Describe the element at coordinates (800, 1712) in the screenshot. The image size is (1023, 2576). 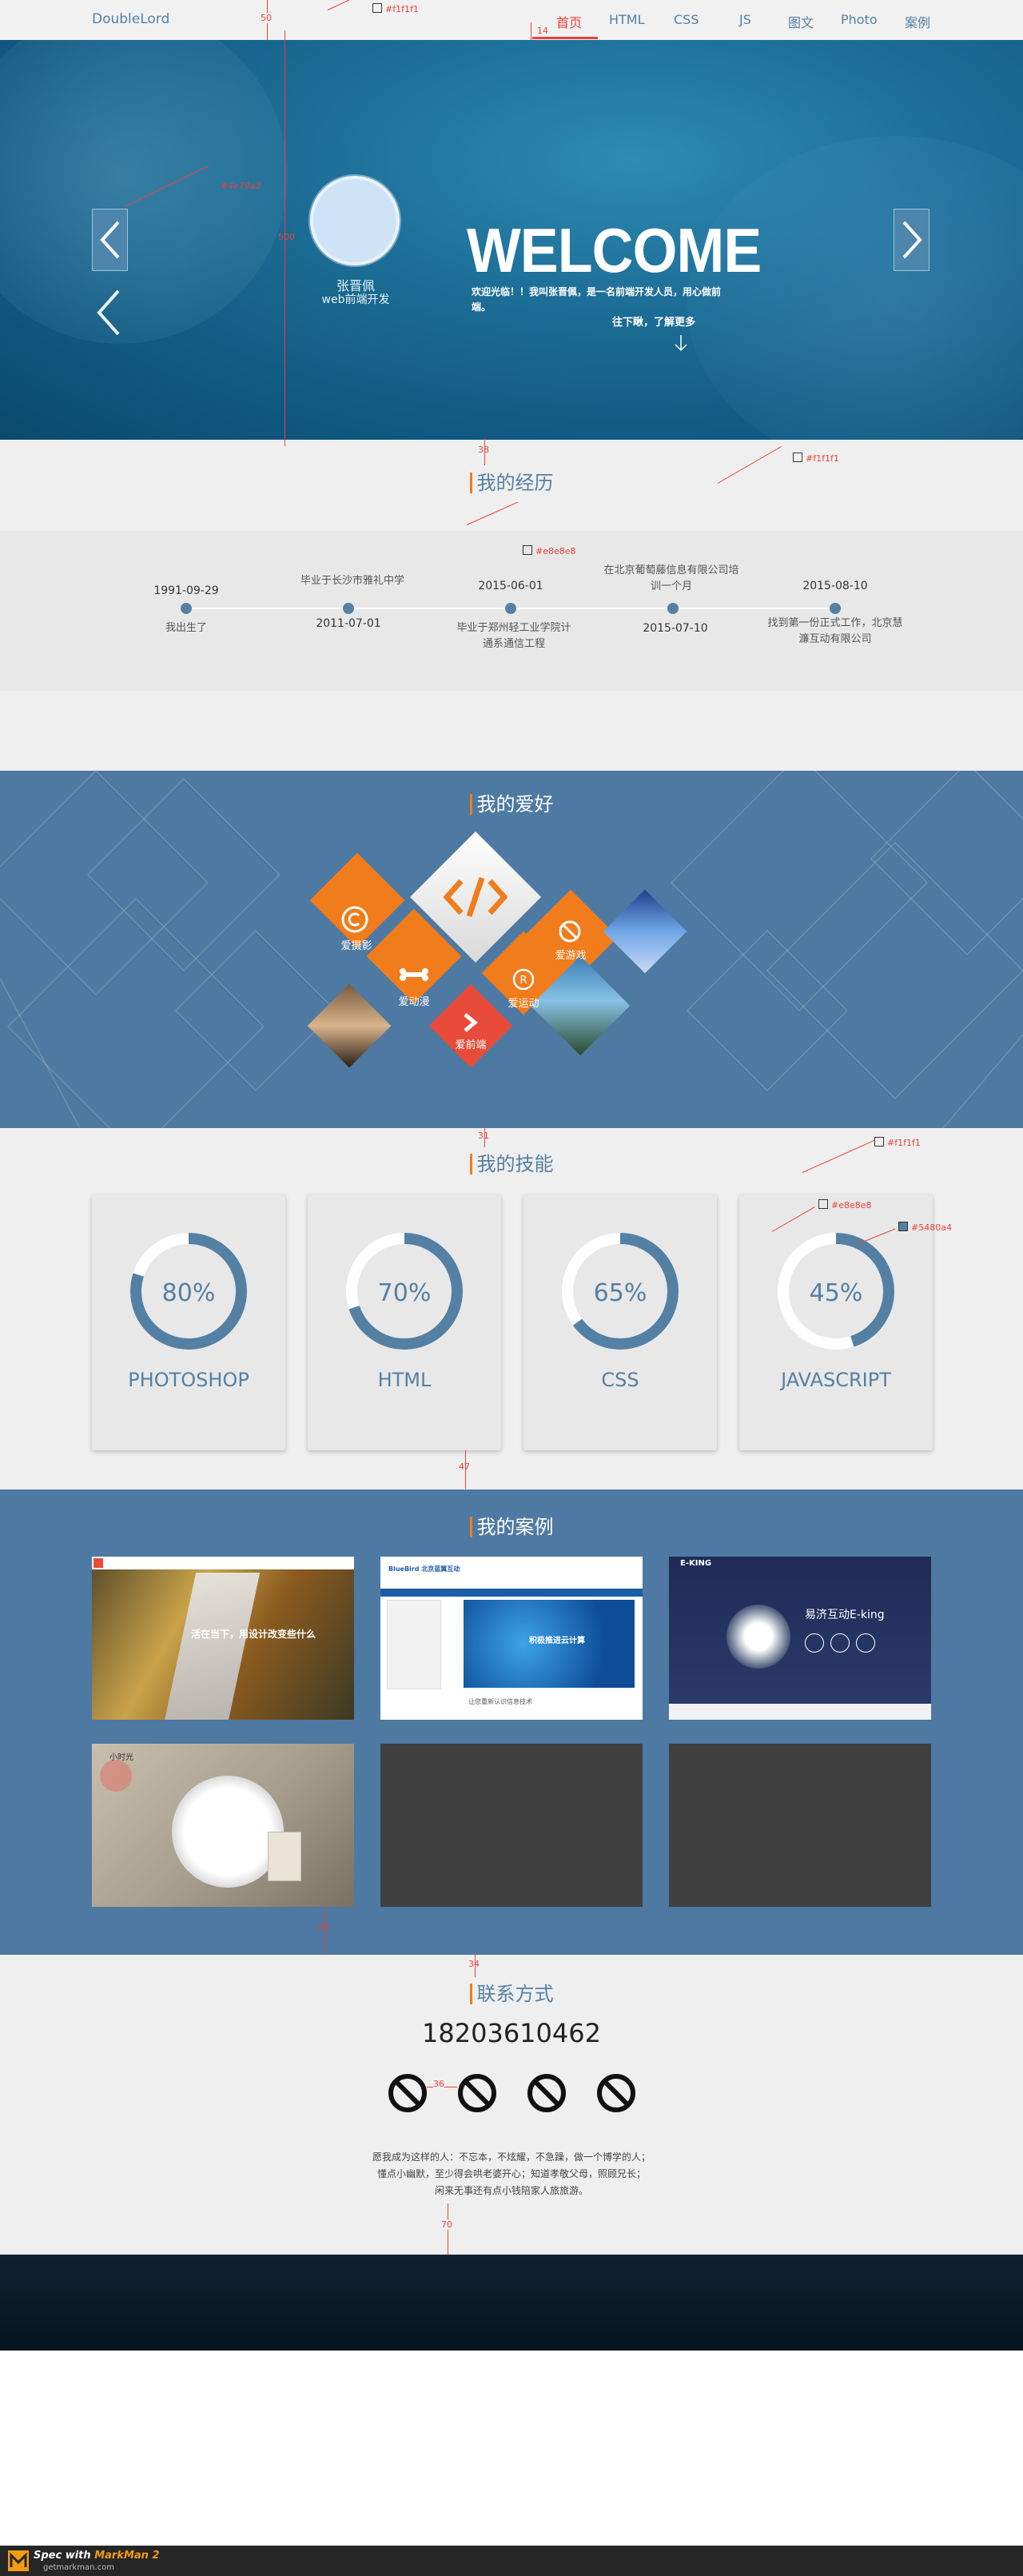
I see `case-footer-bar` at that location.